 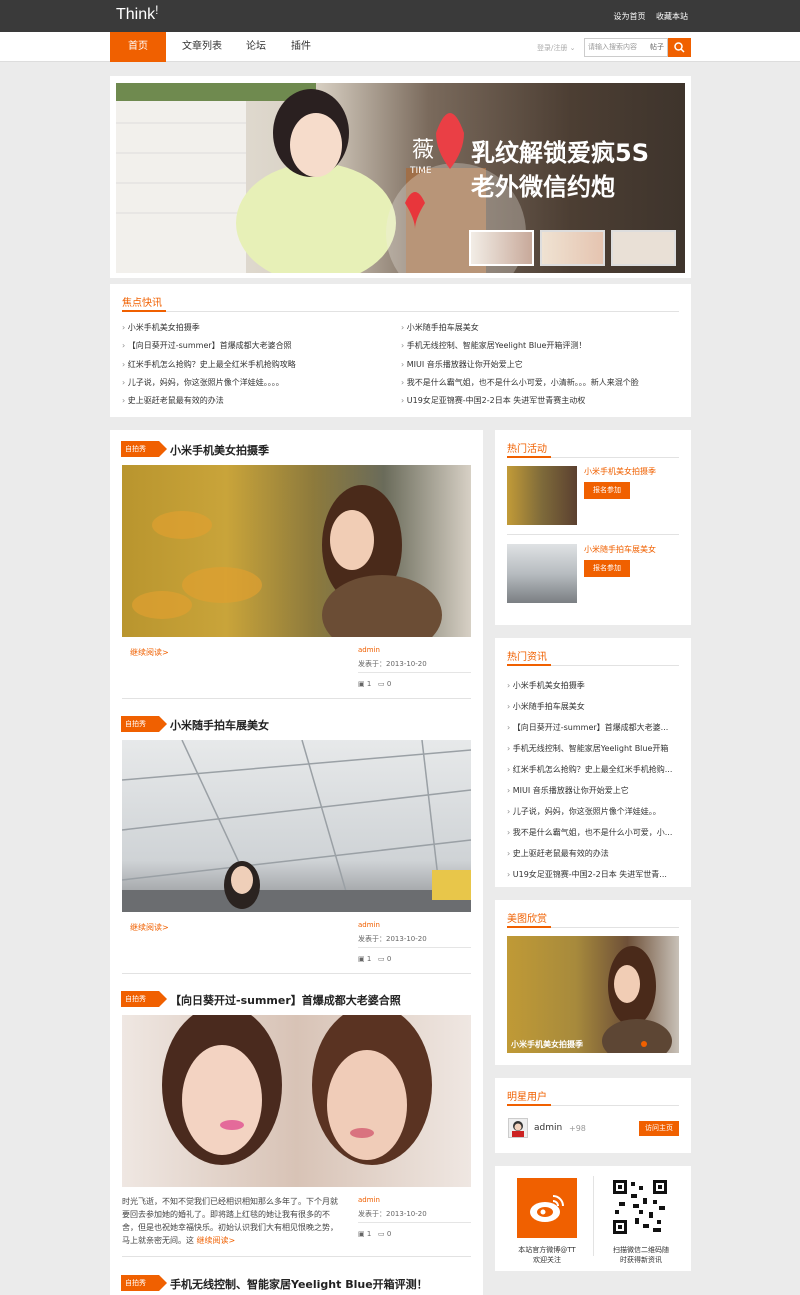 What do you see at coordinates (626, 47) in the screenshot?
I see `search-input: 请输入搜索内容 帖子` at bounding box center [626, 47].